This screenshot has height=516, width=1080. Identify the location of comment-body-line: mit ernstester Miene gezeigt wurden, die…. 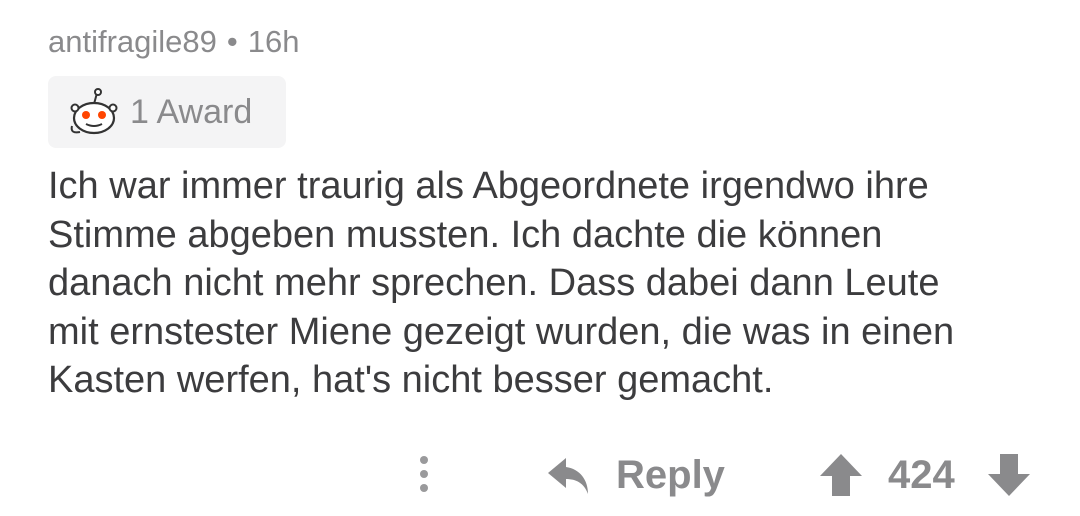
(501, 331).